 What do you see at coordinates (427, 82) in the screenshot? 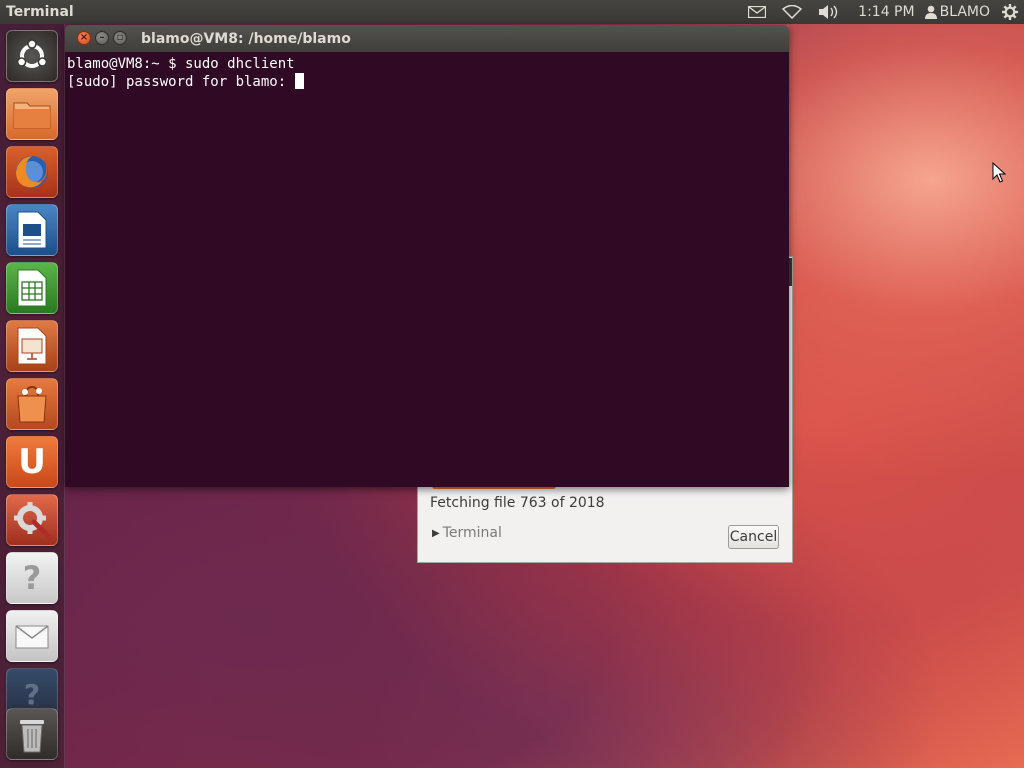
I see `terminal-prompt-line: [sudo] password for blamo:` at bounding box center [427, 82].